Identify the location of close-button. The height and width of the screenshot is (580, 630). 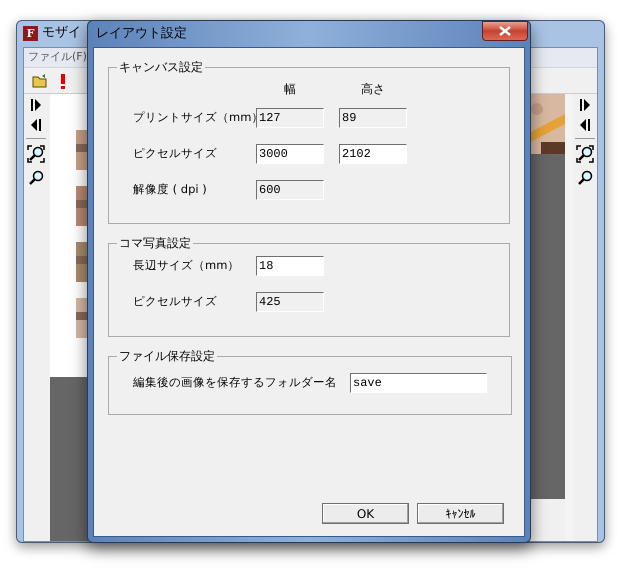
(505, 31).